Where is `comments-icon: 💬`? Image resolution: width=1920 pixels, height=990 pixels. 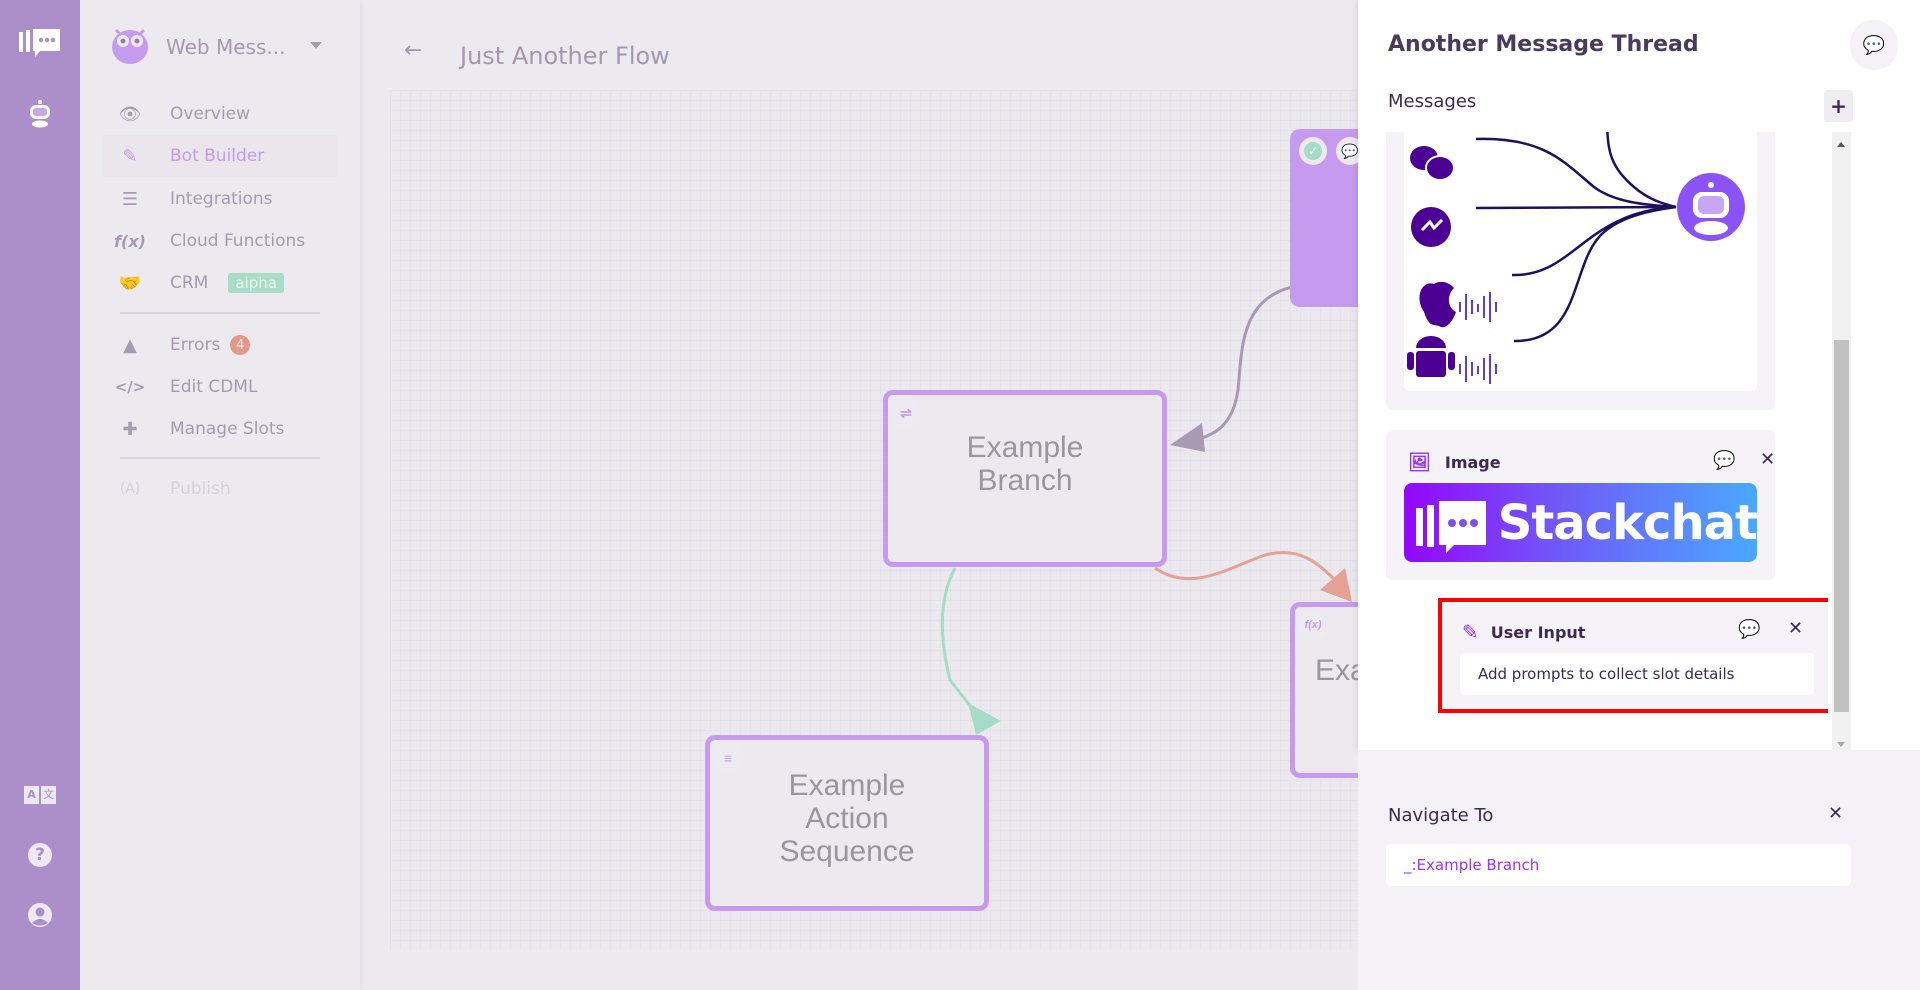 comments-icon: 💬 is located at coordinates (1874, 45).